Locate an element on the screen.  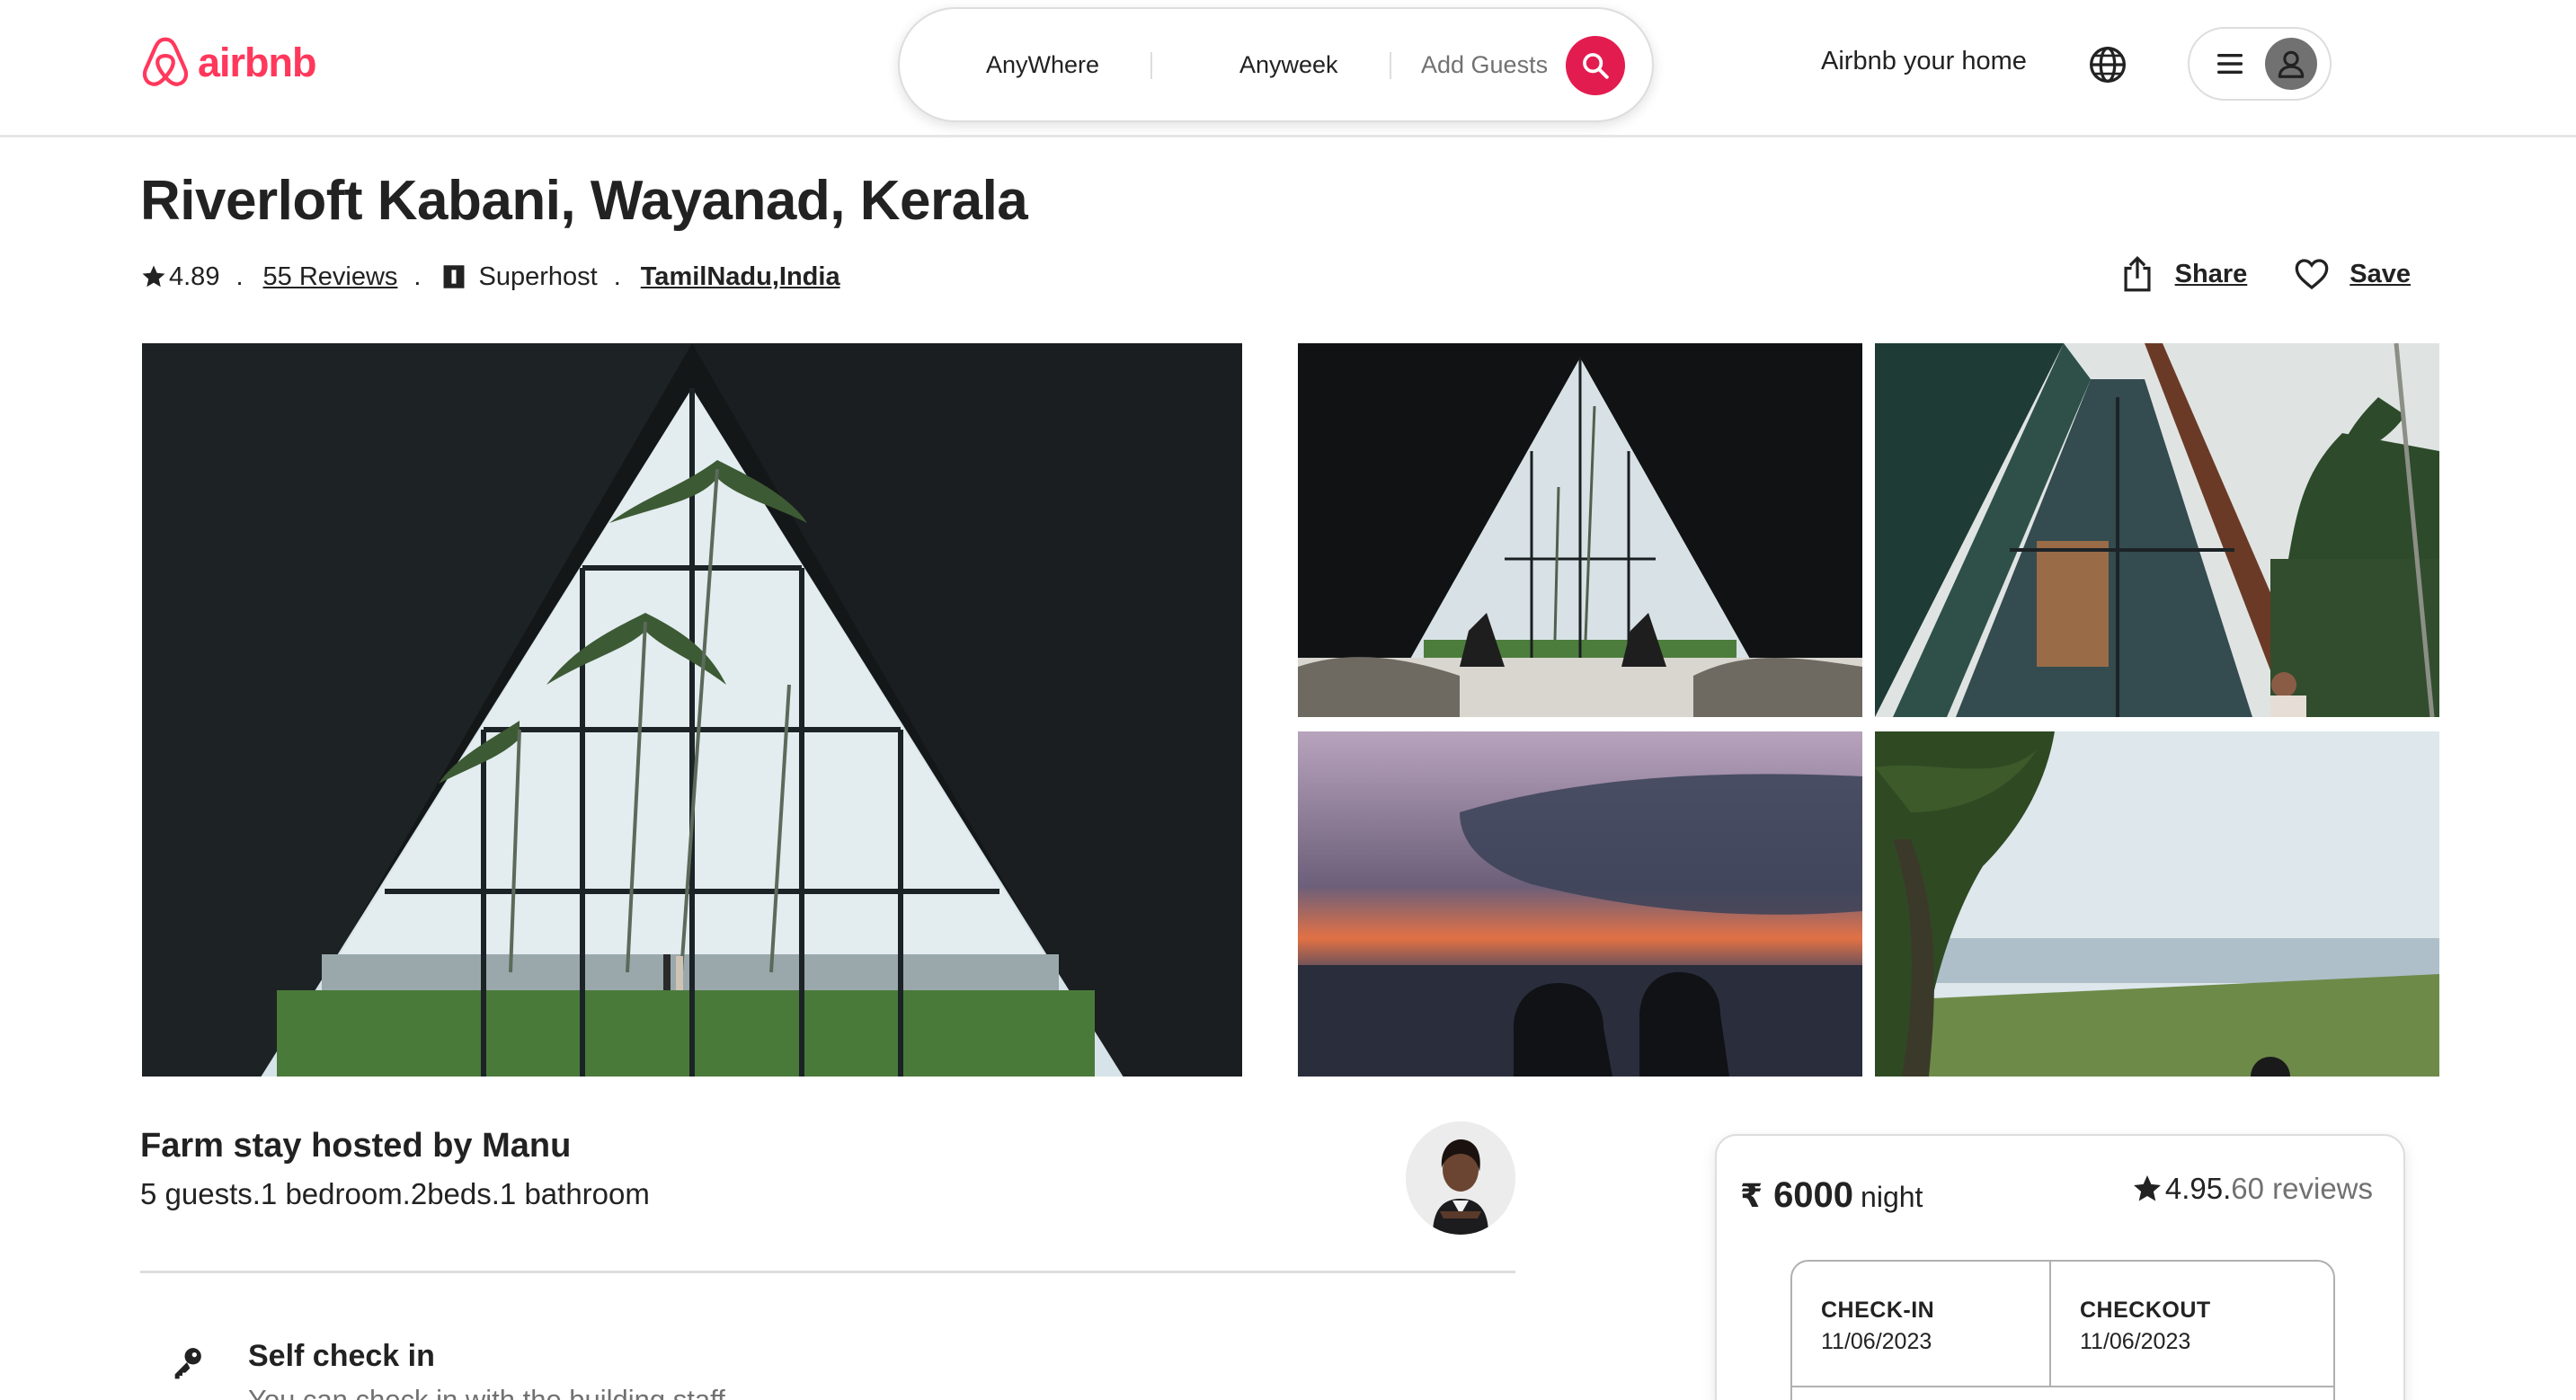
feature-title: Self check in is located at coordinates (341, 1356).